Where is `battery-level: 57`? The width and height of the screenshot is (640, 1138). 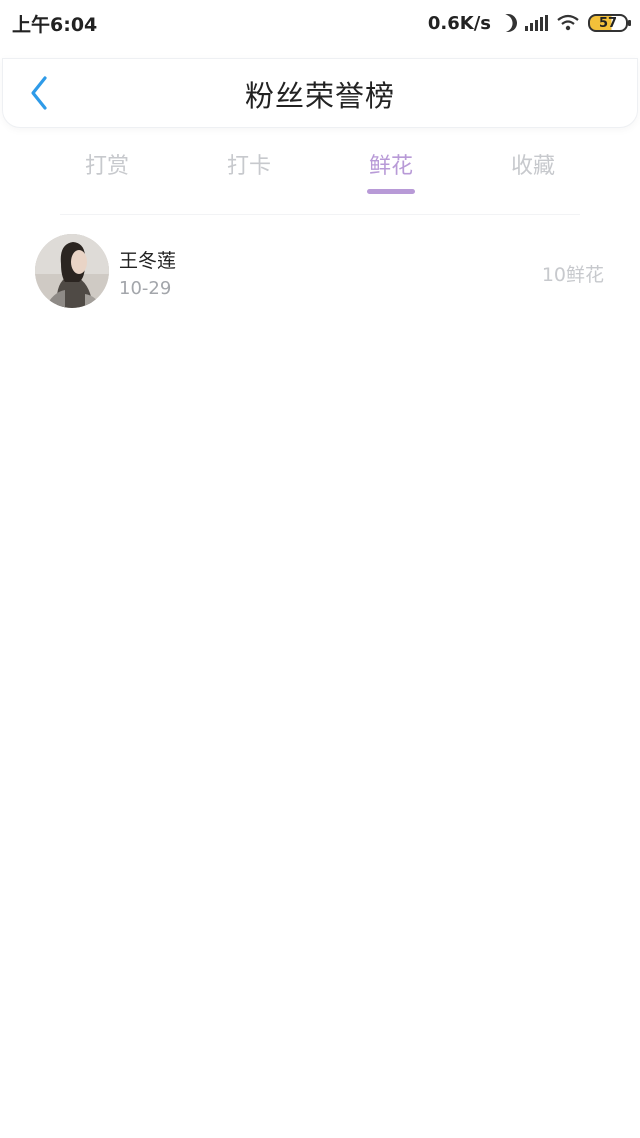 battery-level: 57 is located at coordinates (608, 23).